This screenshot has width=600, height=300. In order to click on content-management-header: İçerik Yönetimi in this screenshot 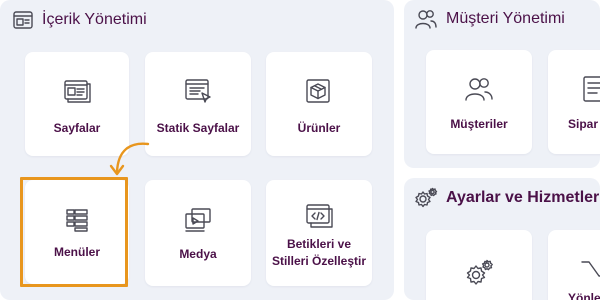, I will do `click(79, 20)`.